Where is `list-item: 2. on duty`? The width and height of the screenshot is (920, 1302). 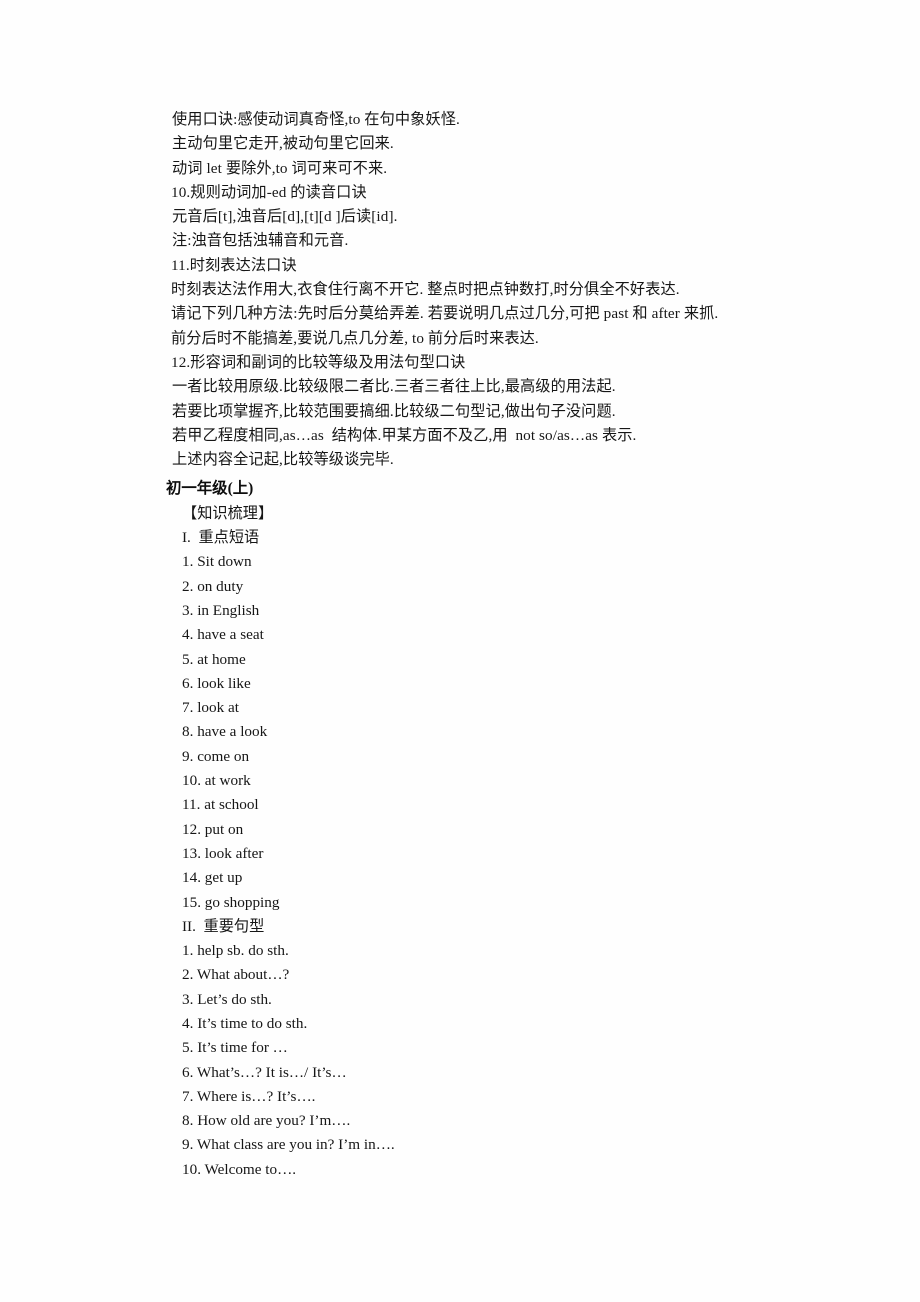 list-item: 2. on duty is located at coordinates (213, 586).